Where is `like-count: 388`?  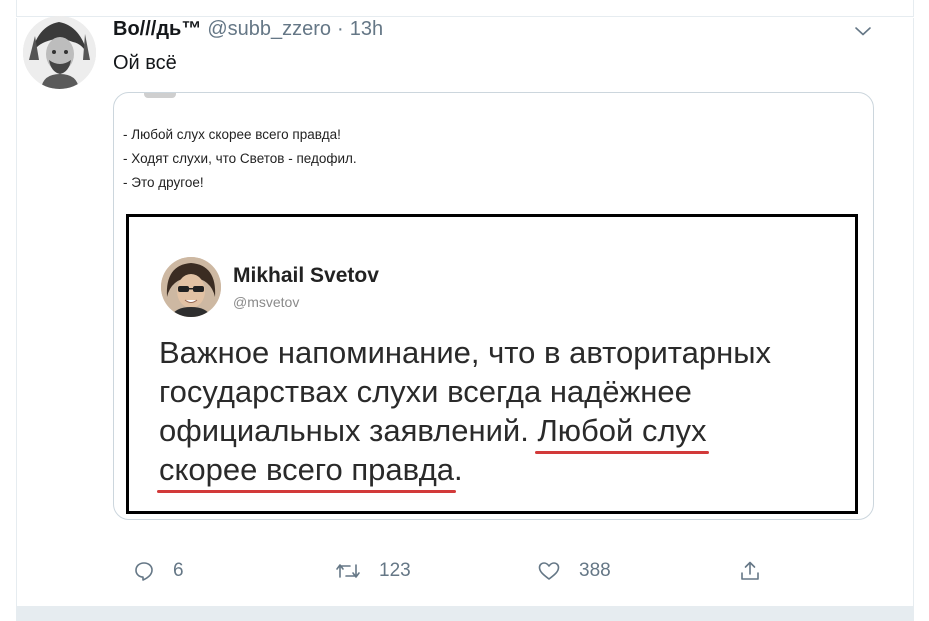 like-count: 388 is located at coordinates (595, 570).